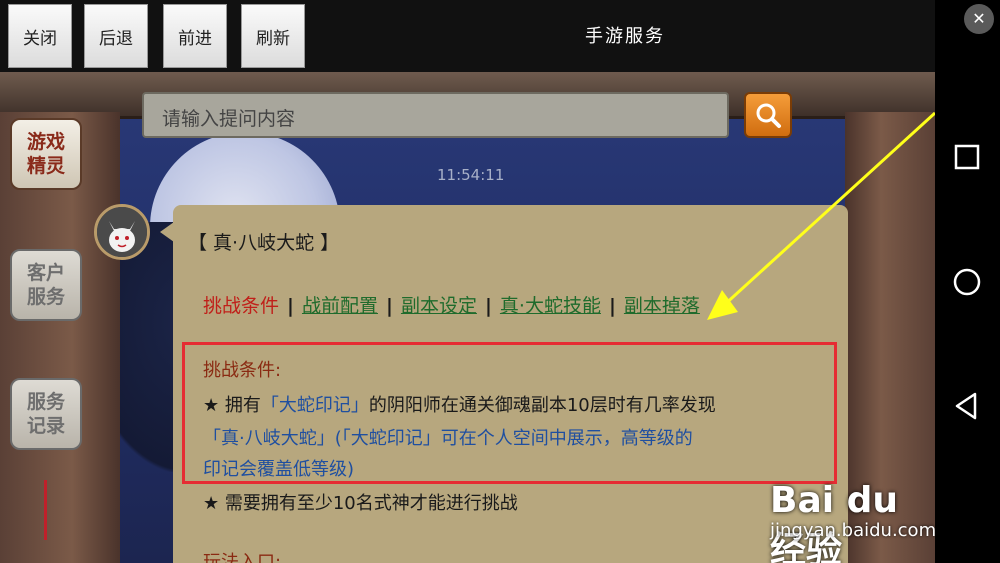 The image size is (1000, 563). I want to click on yellow-arrow-annotation, so click(821, 215).